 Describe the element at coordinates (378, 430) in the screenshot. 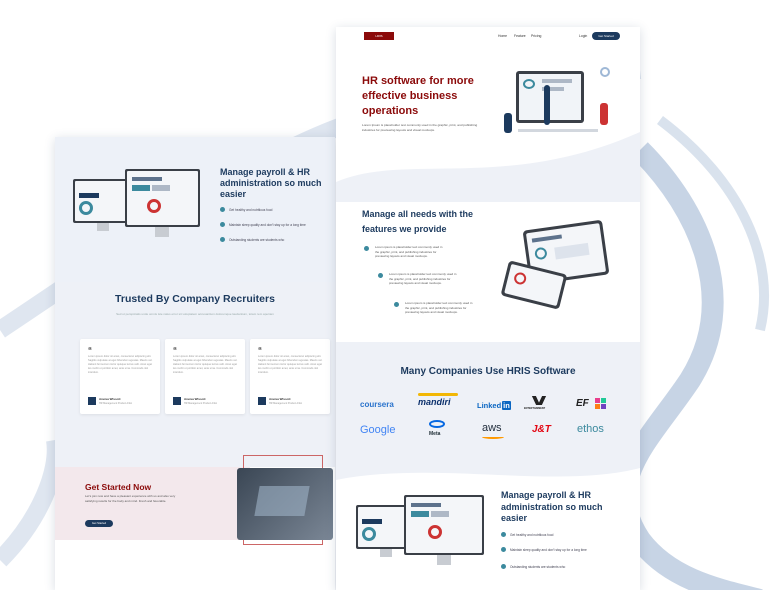

I see `google-logo: Google` at that location.